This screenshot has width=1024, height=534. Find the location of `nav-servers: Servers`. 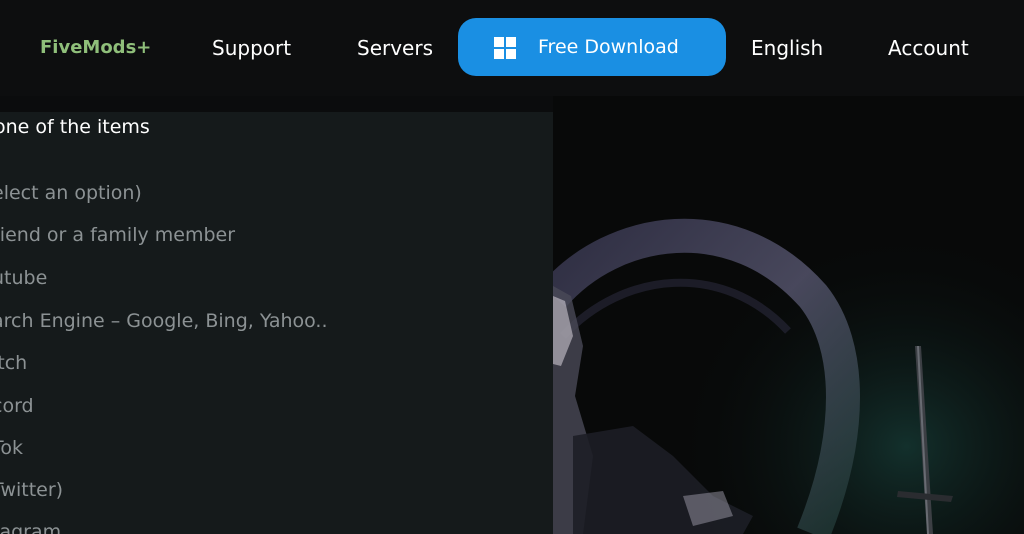

nav-servers: Servers is located at coordinates (395, 48).